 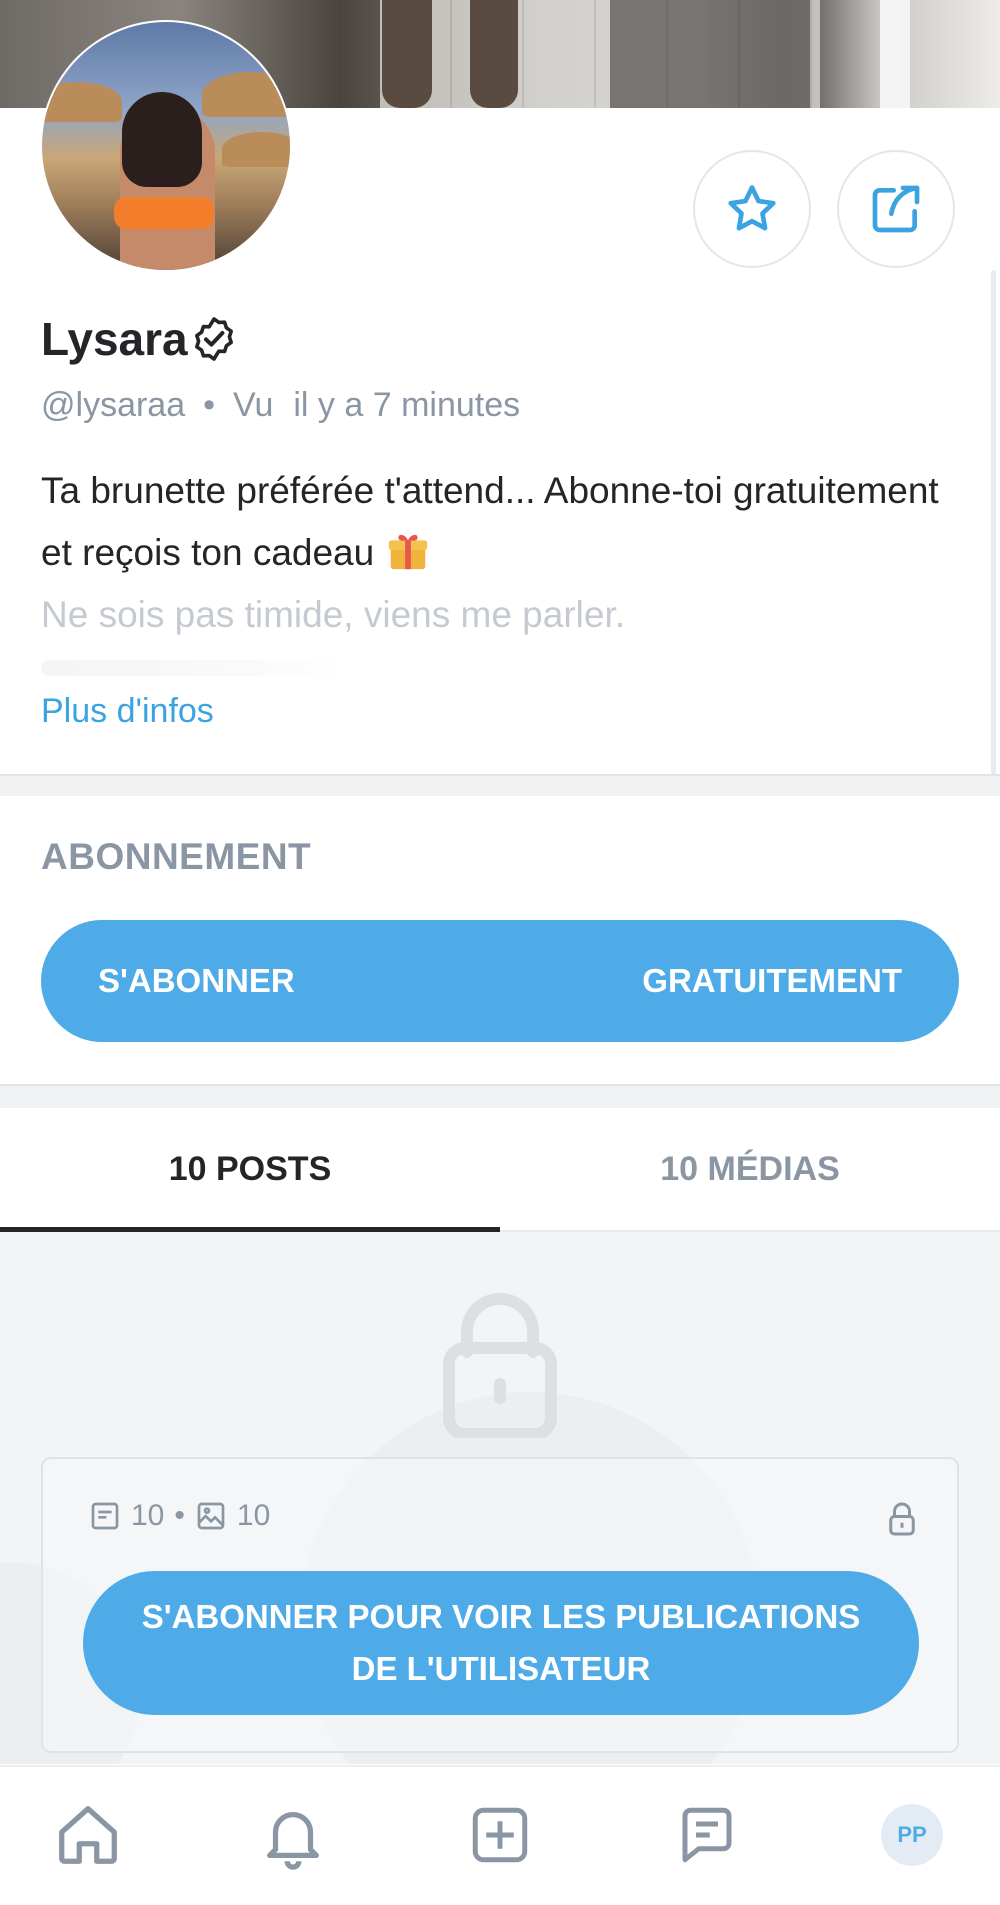 What do you see at coordinates (993, 522) in the screenshot?
I see `scrollbar` at bounding box center [993, 522].